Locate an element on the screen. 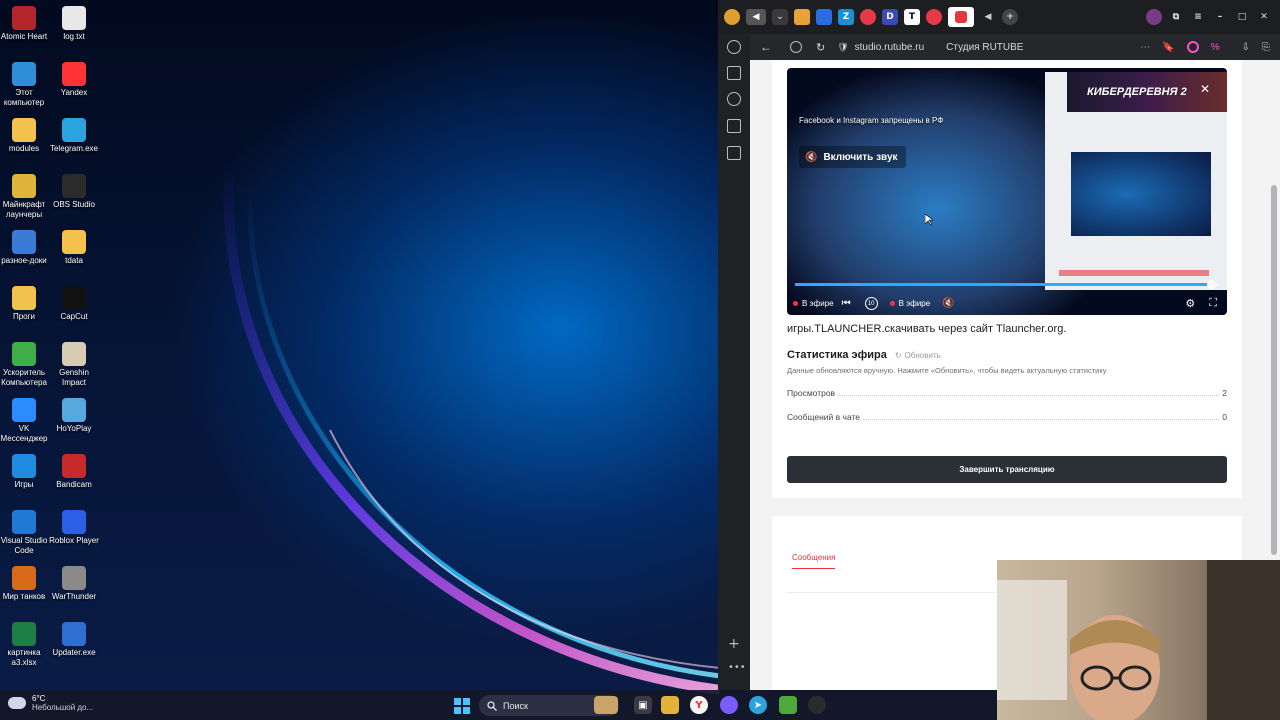 The image size is (1280, 720). play-icon is located at coordinates (734, 99).